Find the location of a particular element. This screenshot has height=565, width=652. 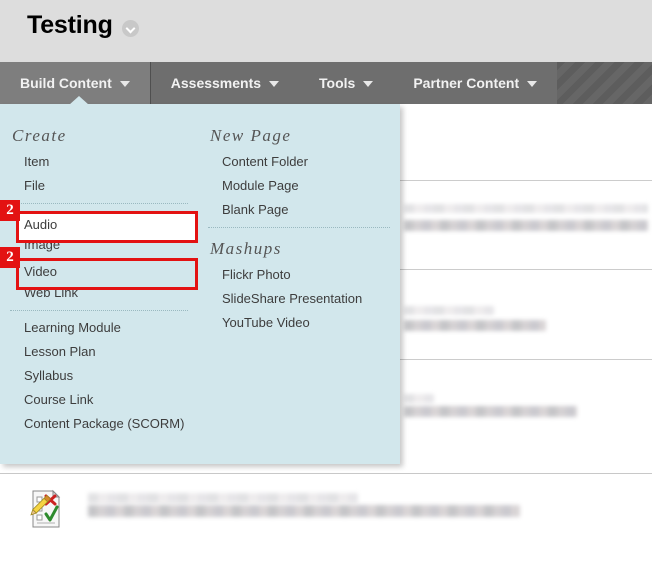

page-title: Testing is located at coordinates (70, 25).